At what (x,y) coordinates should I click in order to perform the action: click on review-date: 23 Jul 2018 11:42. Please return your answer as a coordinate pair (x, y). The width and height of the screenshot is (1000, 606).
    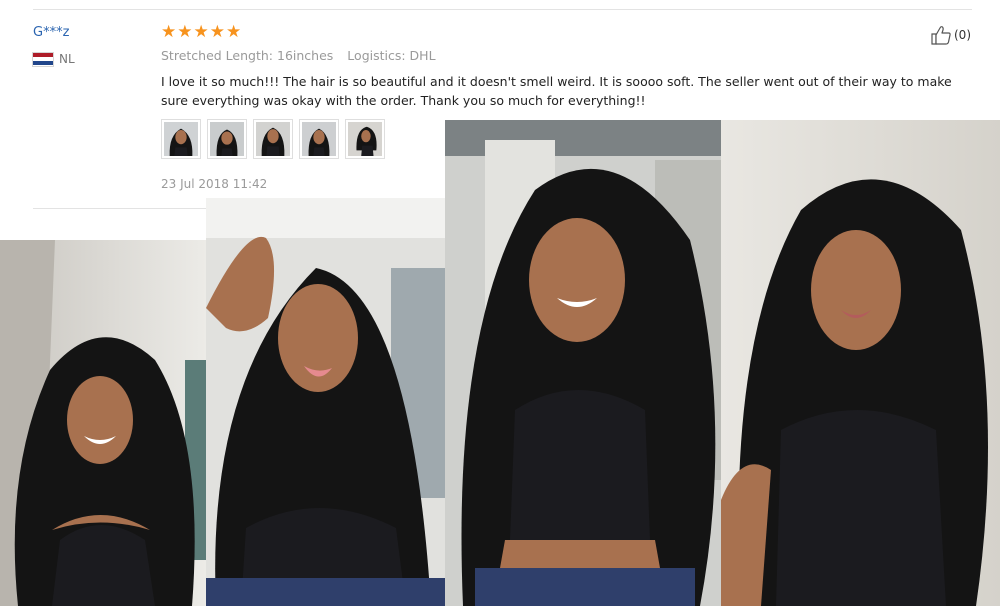
    Looking at the image, I should click on (214, 184).